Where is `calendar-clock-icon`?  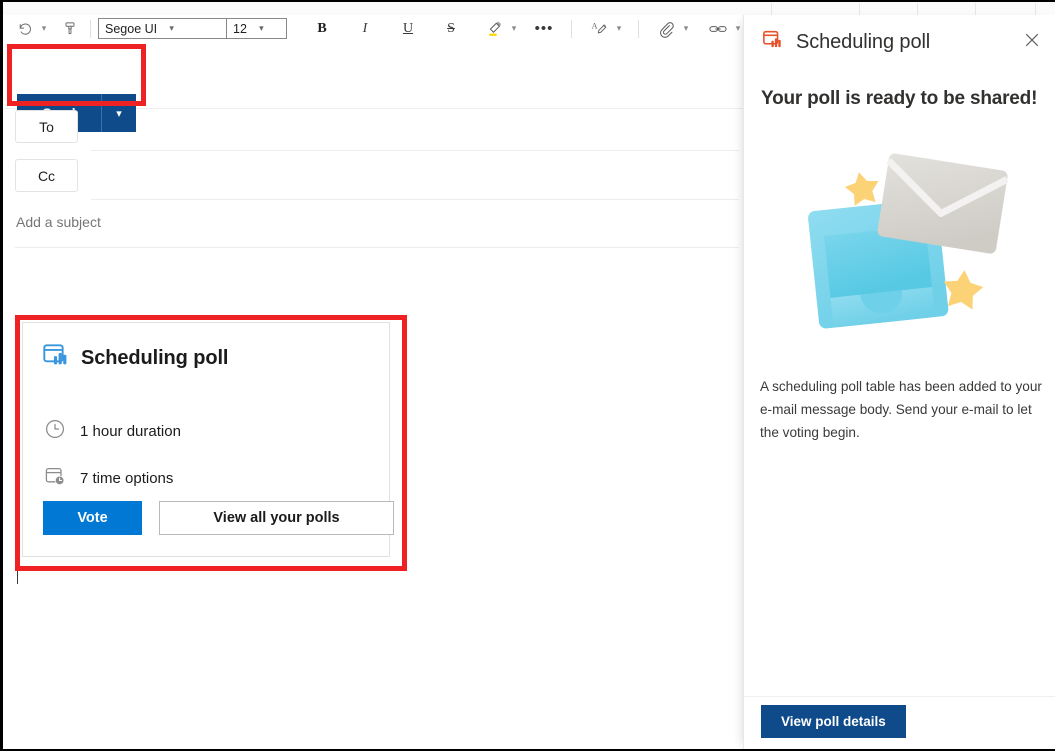 calendar-clock-icon is located at coordinates (55, 478).